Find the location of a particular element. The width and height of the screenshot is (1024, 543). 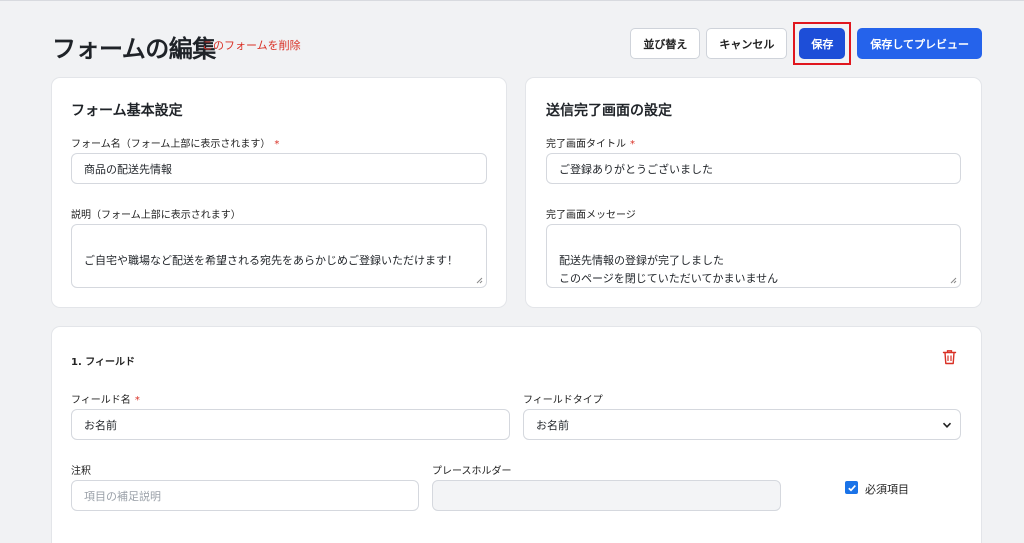

required-checkbox is located at coordinates (851, 487).